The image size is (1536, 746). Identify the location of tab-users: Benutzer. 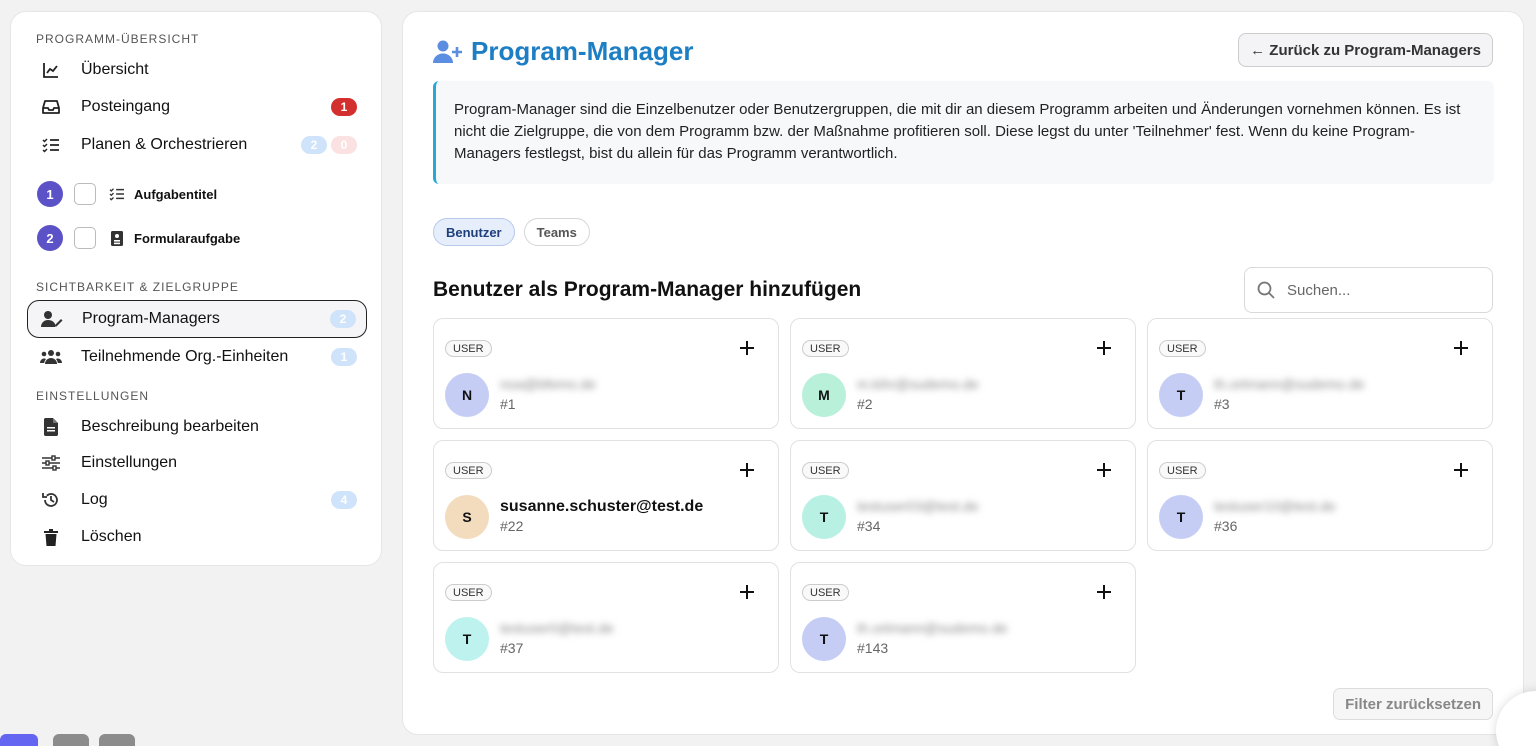
(474, 232).